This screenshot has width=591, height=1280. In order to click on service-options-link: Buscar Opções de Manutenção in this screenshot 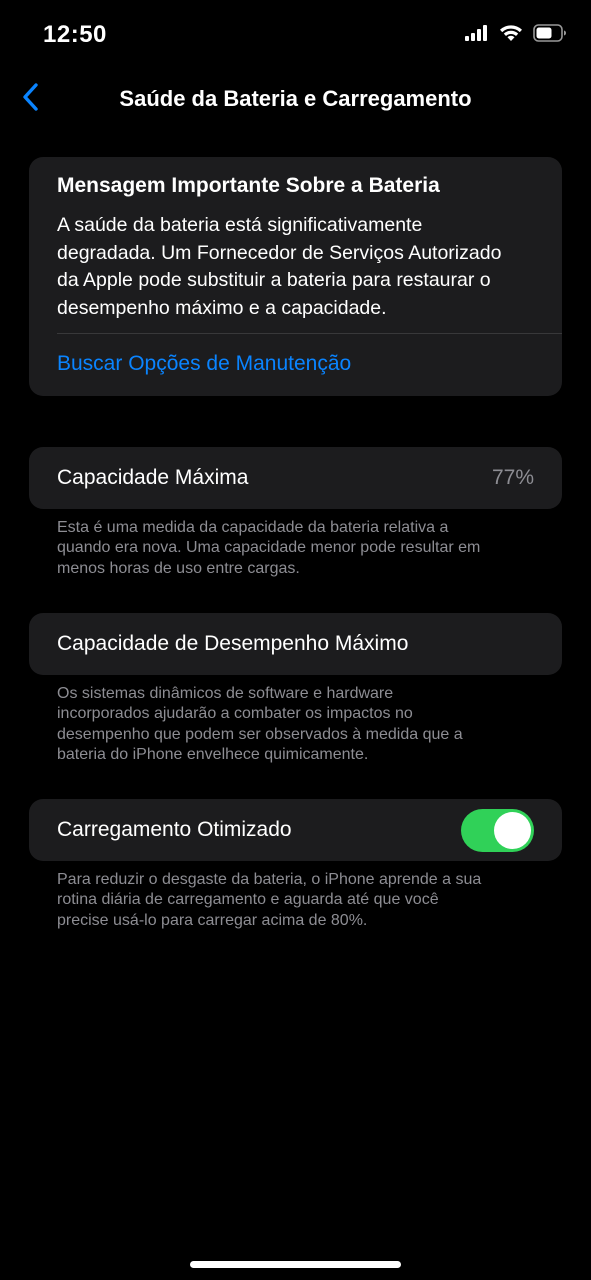, I will do `click(204, 364)`.